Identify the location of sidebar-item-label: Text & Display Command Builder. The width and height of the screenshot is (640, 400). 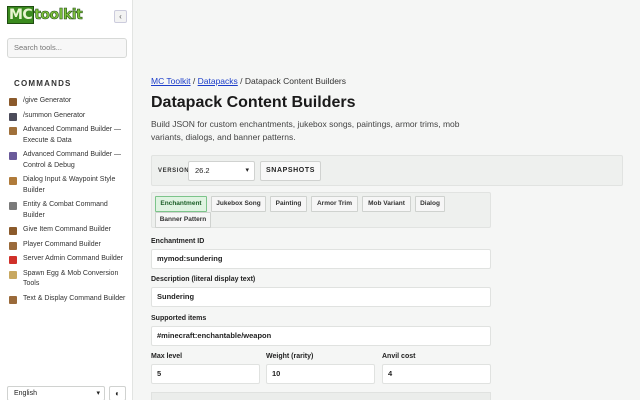
(74, 298).